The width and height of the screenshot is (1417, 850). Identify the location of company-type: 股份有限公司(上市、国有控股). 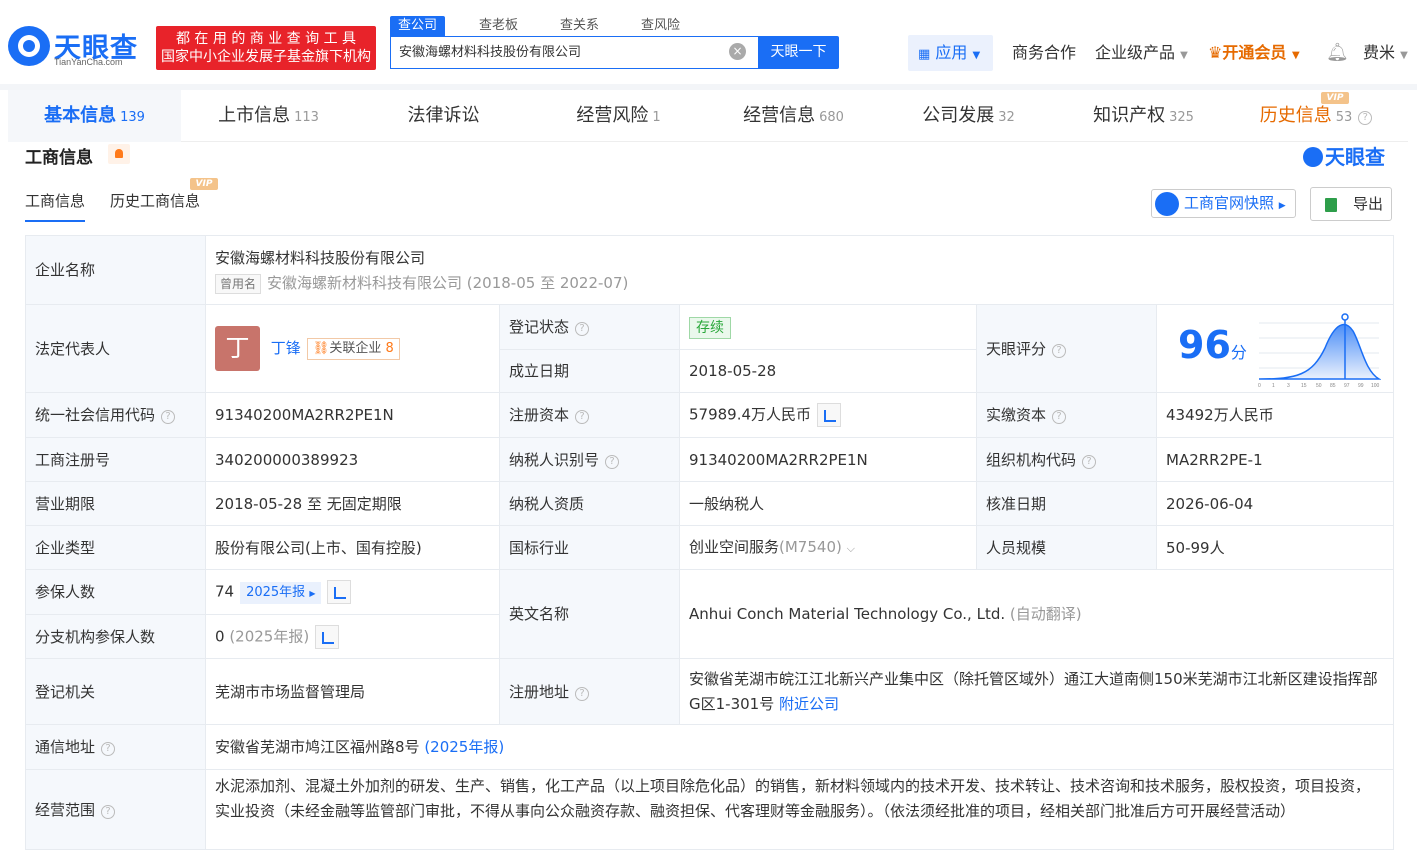
(352, 547).